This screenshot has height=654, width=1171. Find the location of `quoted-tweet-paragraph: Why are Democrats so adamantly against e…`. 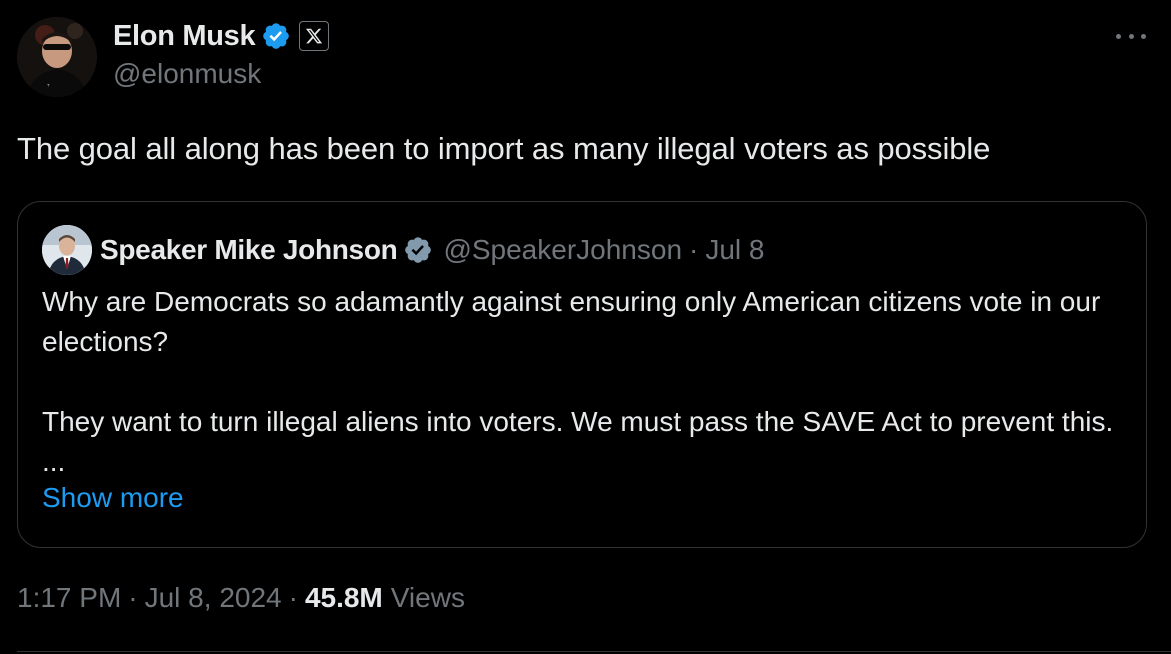

quoted-tweet-paragraph: Why are Democrats so adamantly against e… is located at coordinates (571, 321).